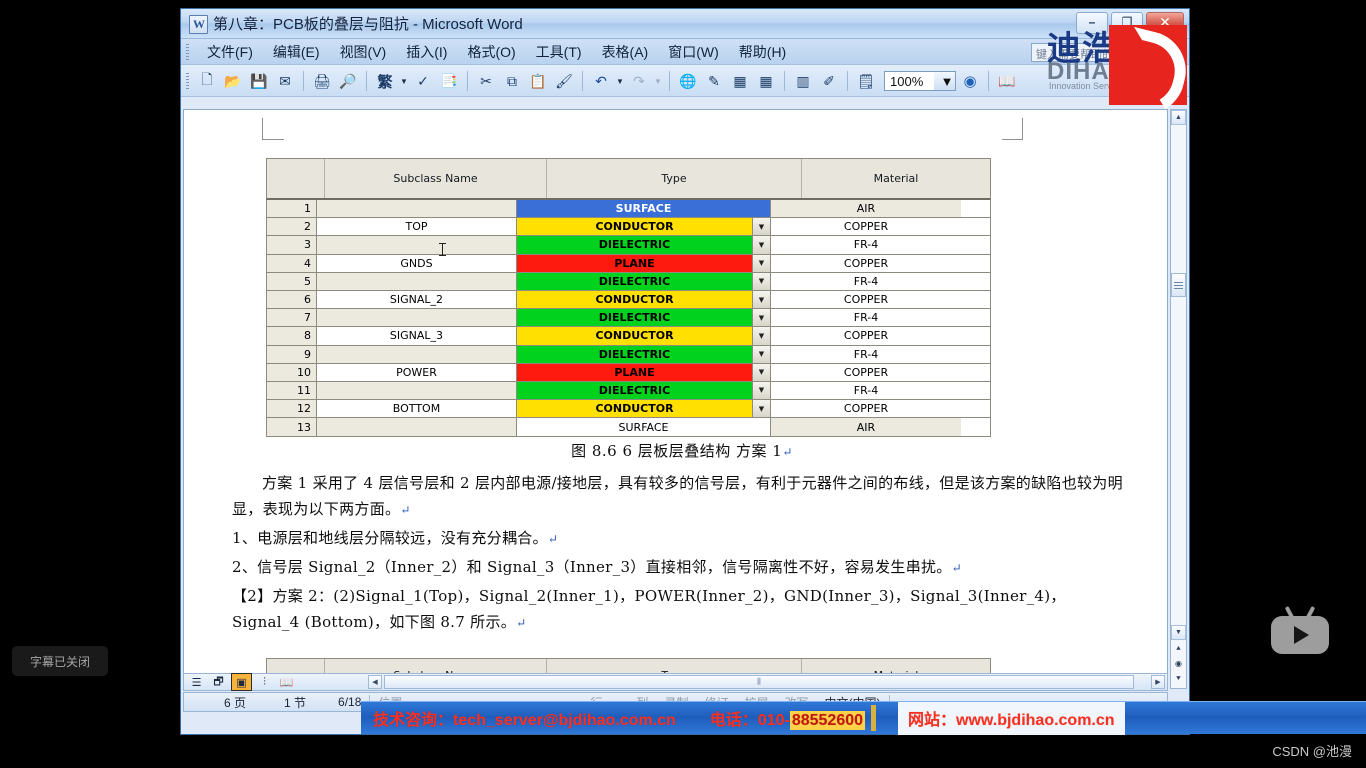  What do you see at coordinates (417, 372) in the screenshot?
I see `subclass-name-cell: POWER` at bounding box center [417, 372].